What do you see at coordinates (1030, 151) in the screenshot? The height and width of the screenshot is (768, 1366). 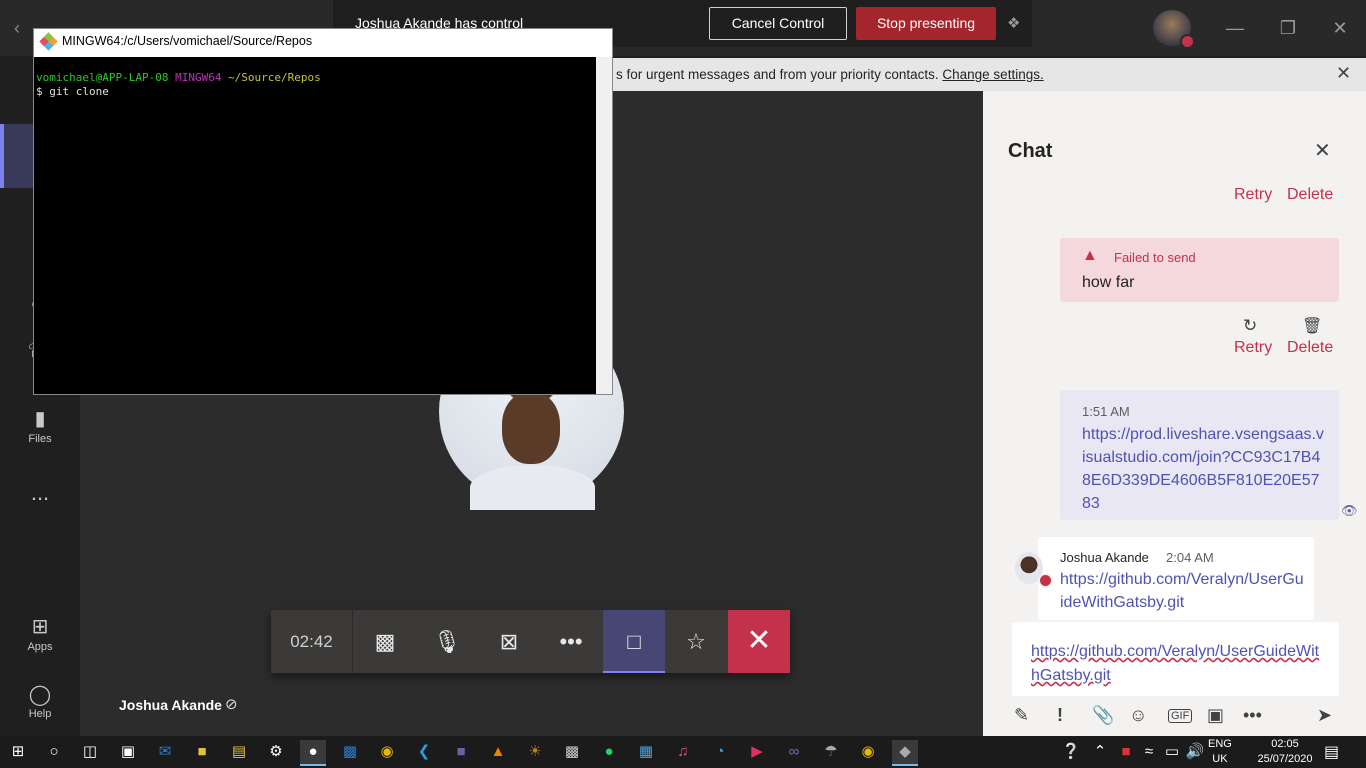 I see `chat-title: Chat` at bounding box center [1030, 151].